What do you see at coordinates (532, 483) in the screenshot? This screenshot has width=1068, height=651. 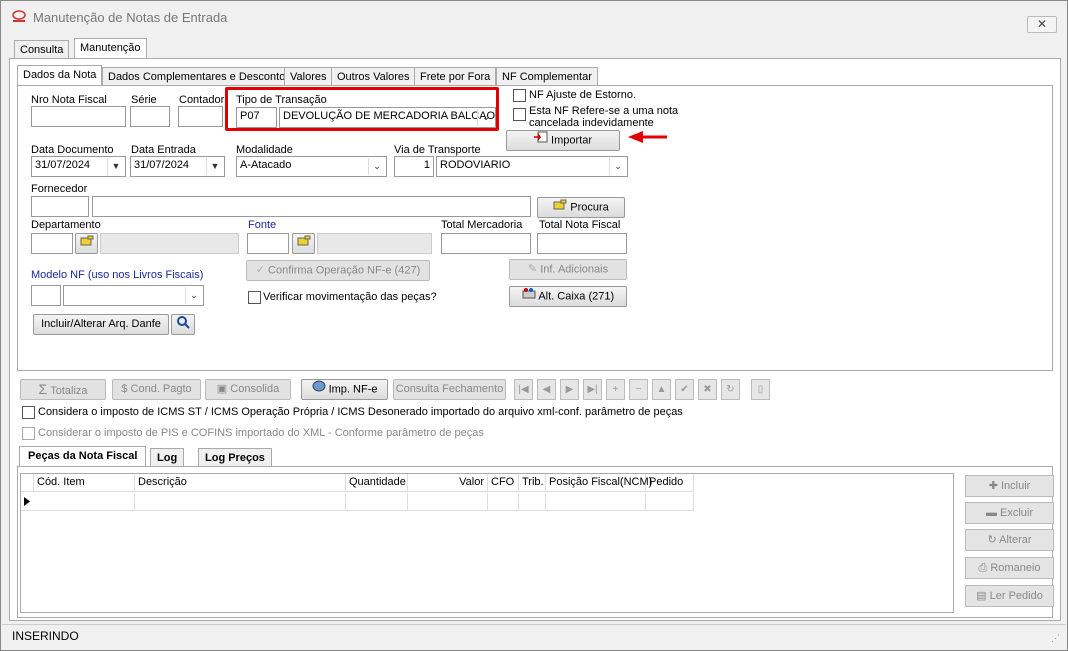 I see `col-trib: Trib.` at bounding box center [532, 483].